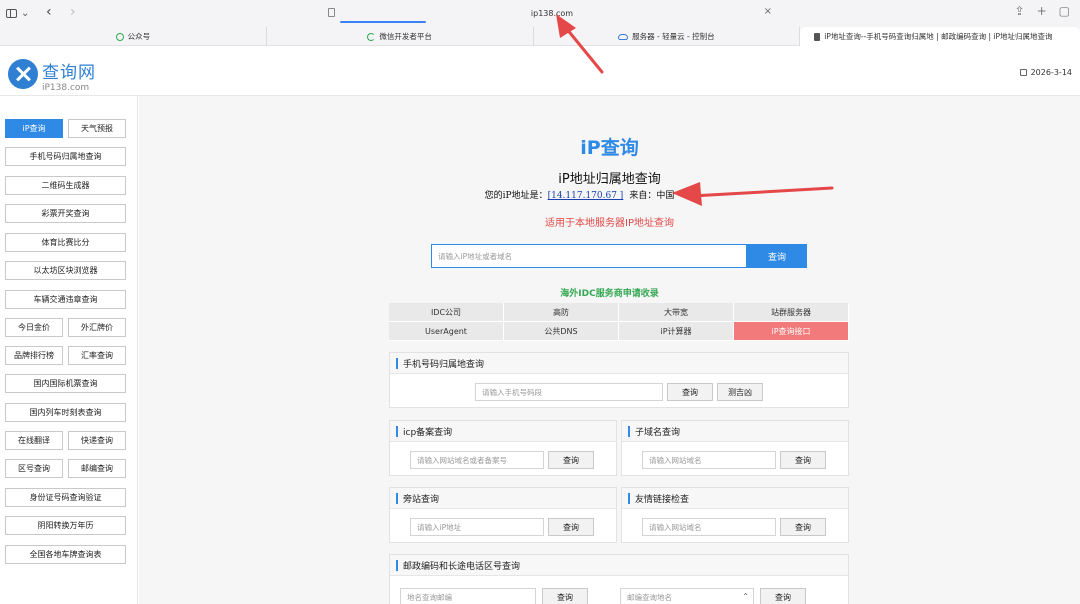  What do you see at coordinates (777, 256) in the screenshot?
I see `ip-search-button: 查询` at bounding box center [777, 256].